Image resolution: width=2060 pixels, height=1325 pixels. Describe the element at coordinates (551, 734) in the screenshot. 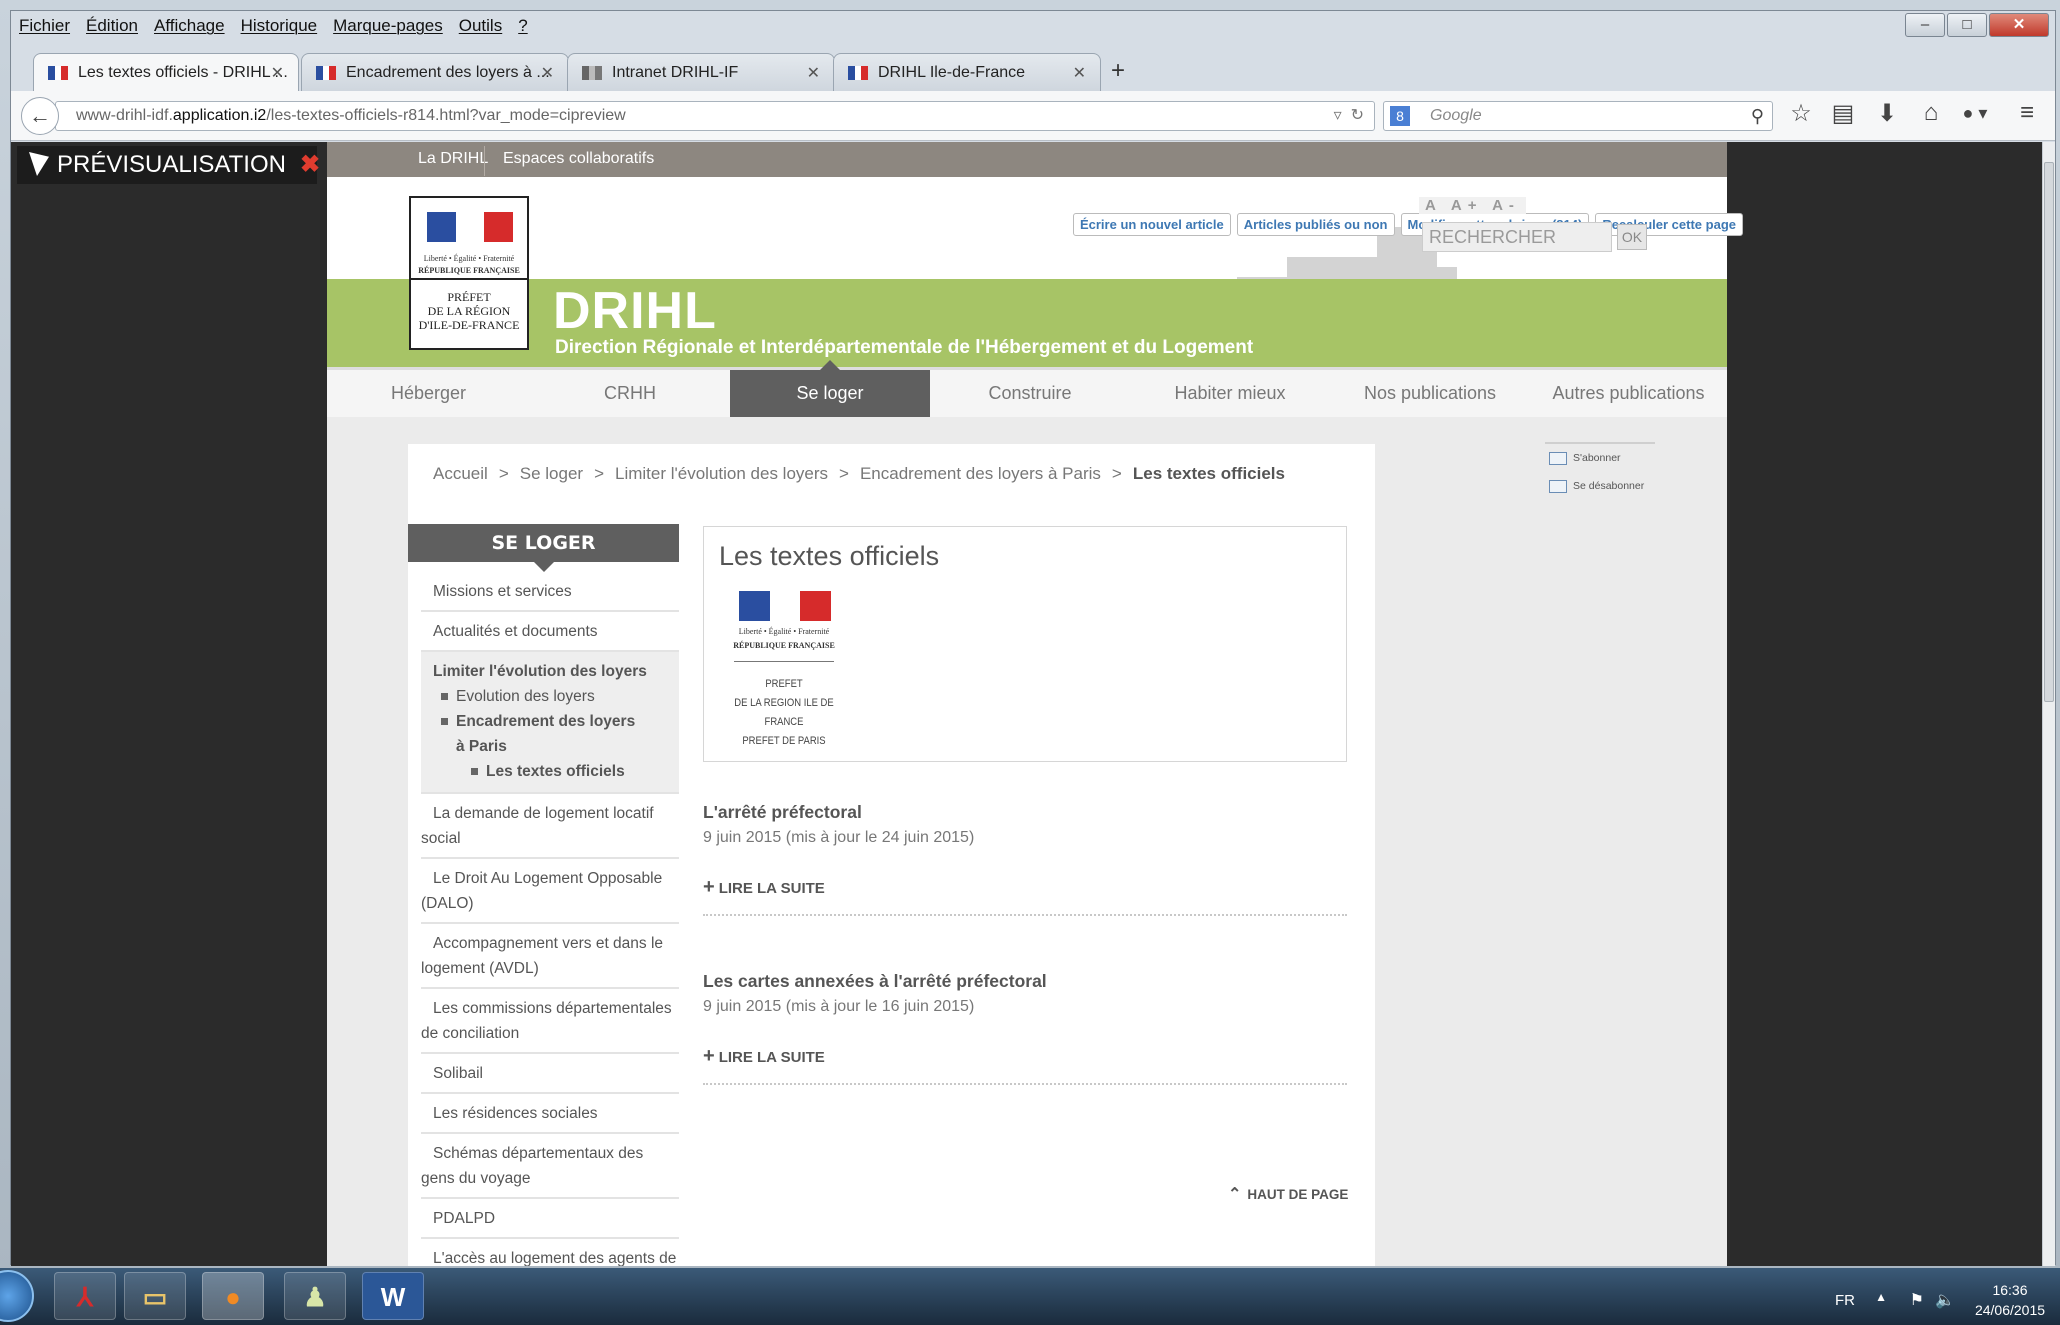

I see `side-item-encadrement: Encadrement des loyers à Paris` at that location.